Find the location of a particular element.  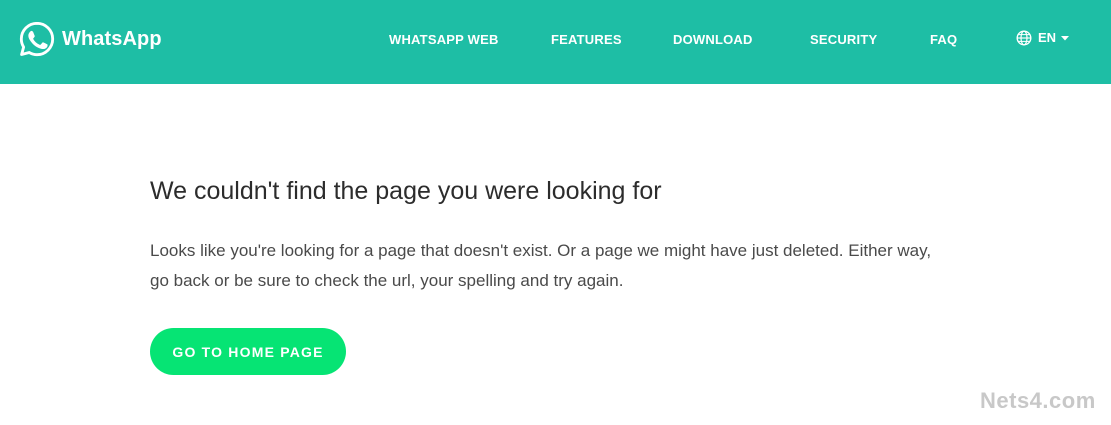

nav-security: SECURITY is located at coordinates (843, 39).